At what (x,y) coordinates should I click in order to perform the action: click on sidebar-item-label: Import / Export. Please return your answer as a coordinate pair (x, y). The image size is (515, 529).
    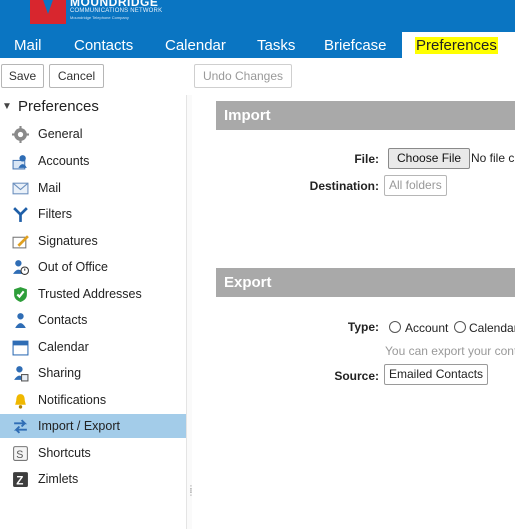
    Looking at the image, I should click on (79, 426).